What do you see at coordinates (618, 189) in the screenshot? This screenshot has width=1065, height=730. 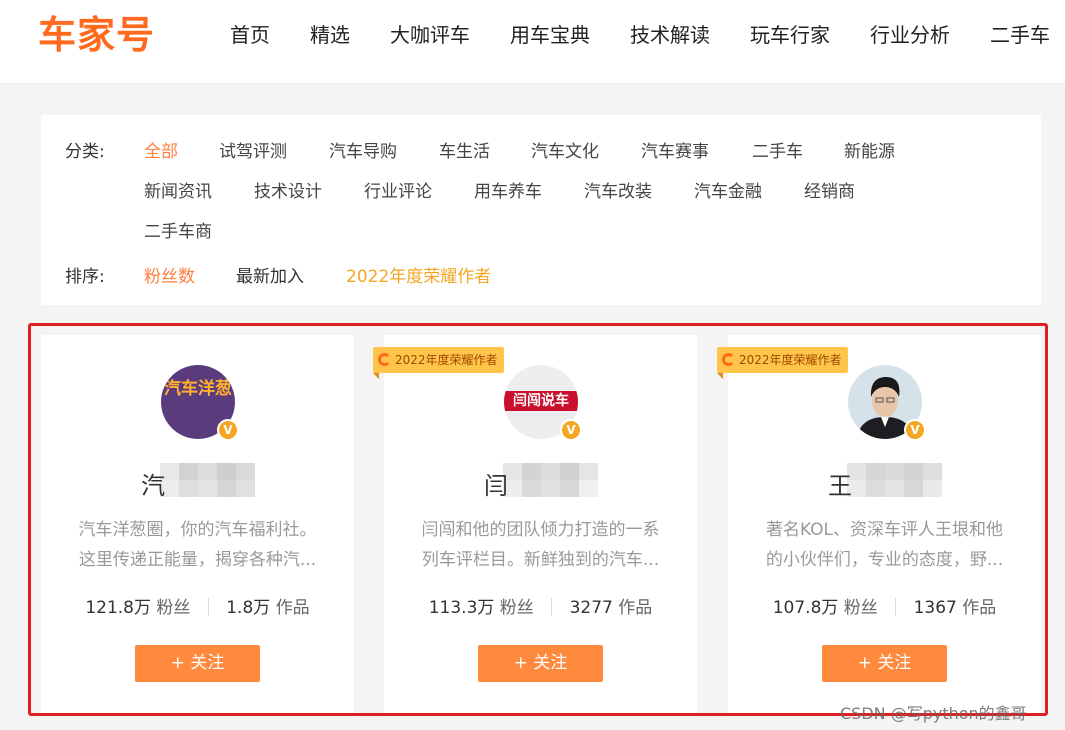 I see `category-modding: 汽车改装` at bounding box center [618, 189].